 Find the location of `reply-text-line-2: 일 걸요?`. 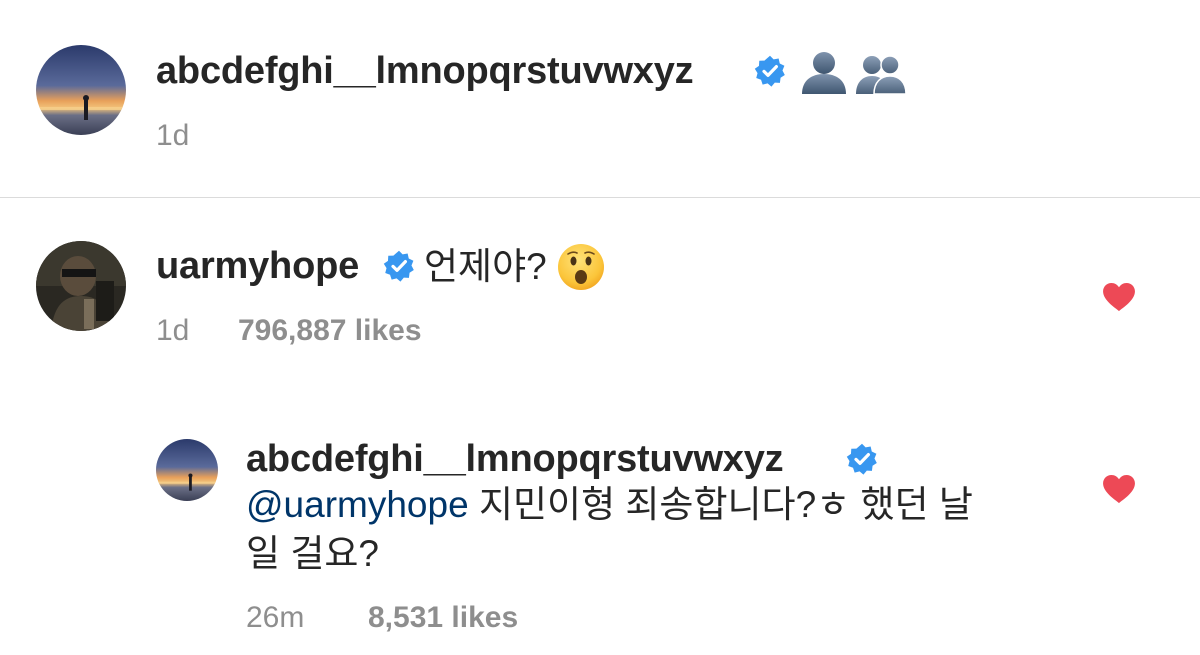

reply-text-line-2: 일 걸요? is located at coordinates (312, 553).